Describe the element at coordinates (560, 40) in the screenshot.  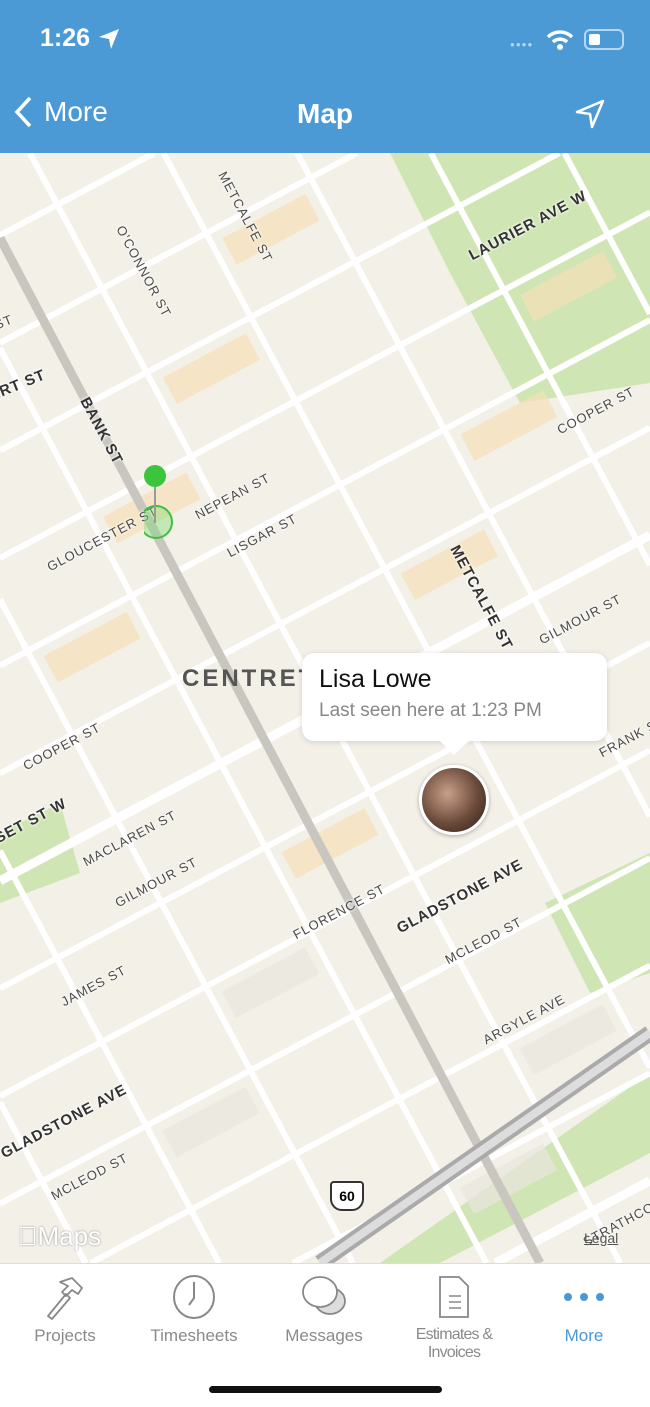
I see `wifi-icon` at that location.